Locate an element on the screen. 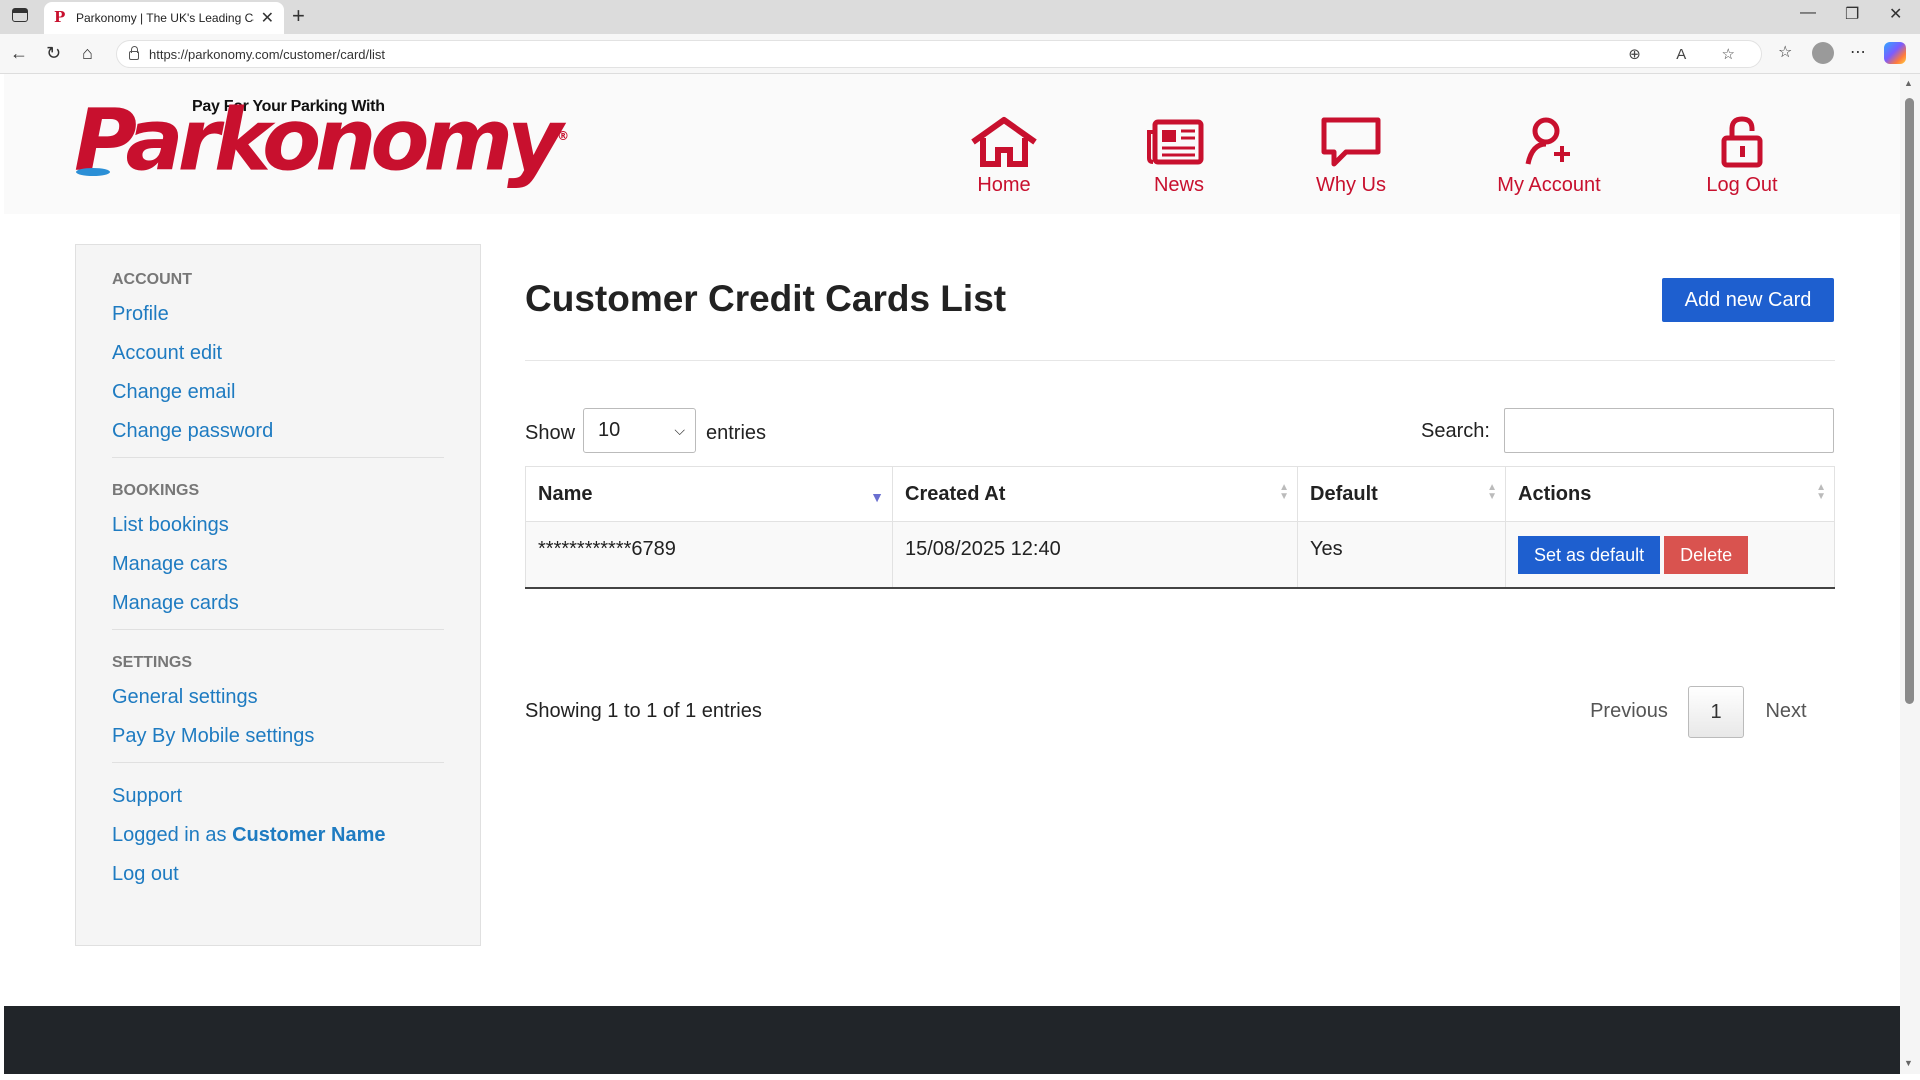 The image size is (1920, 1080). parkonomy-favicon-icon: P is located at coordinates (60, 17).